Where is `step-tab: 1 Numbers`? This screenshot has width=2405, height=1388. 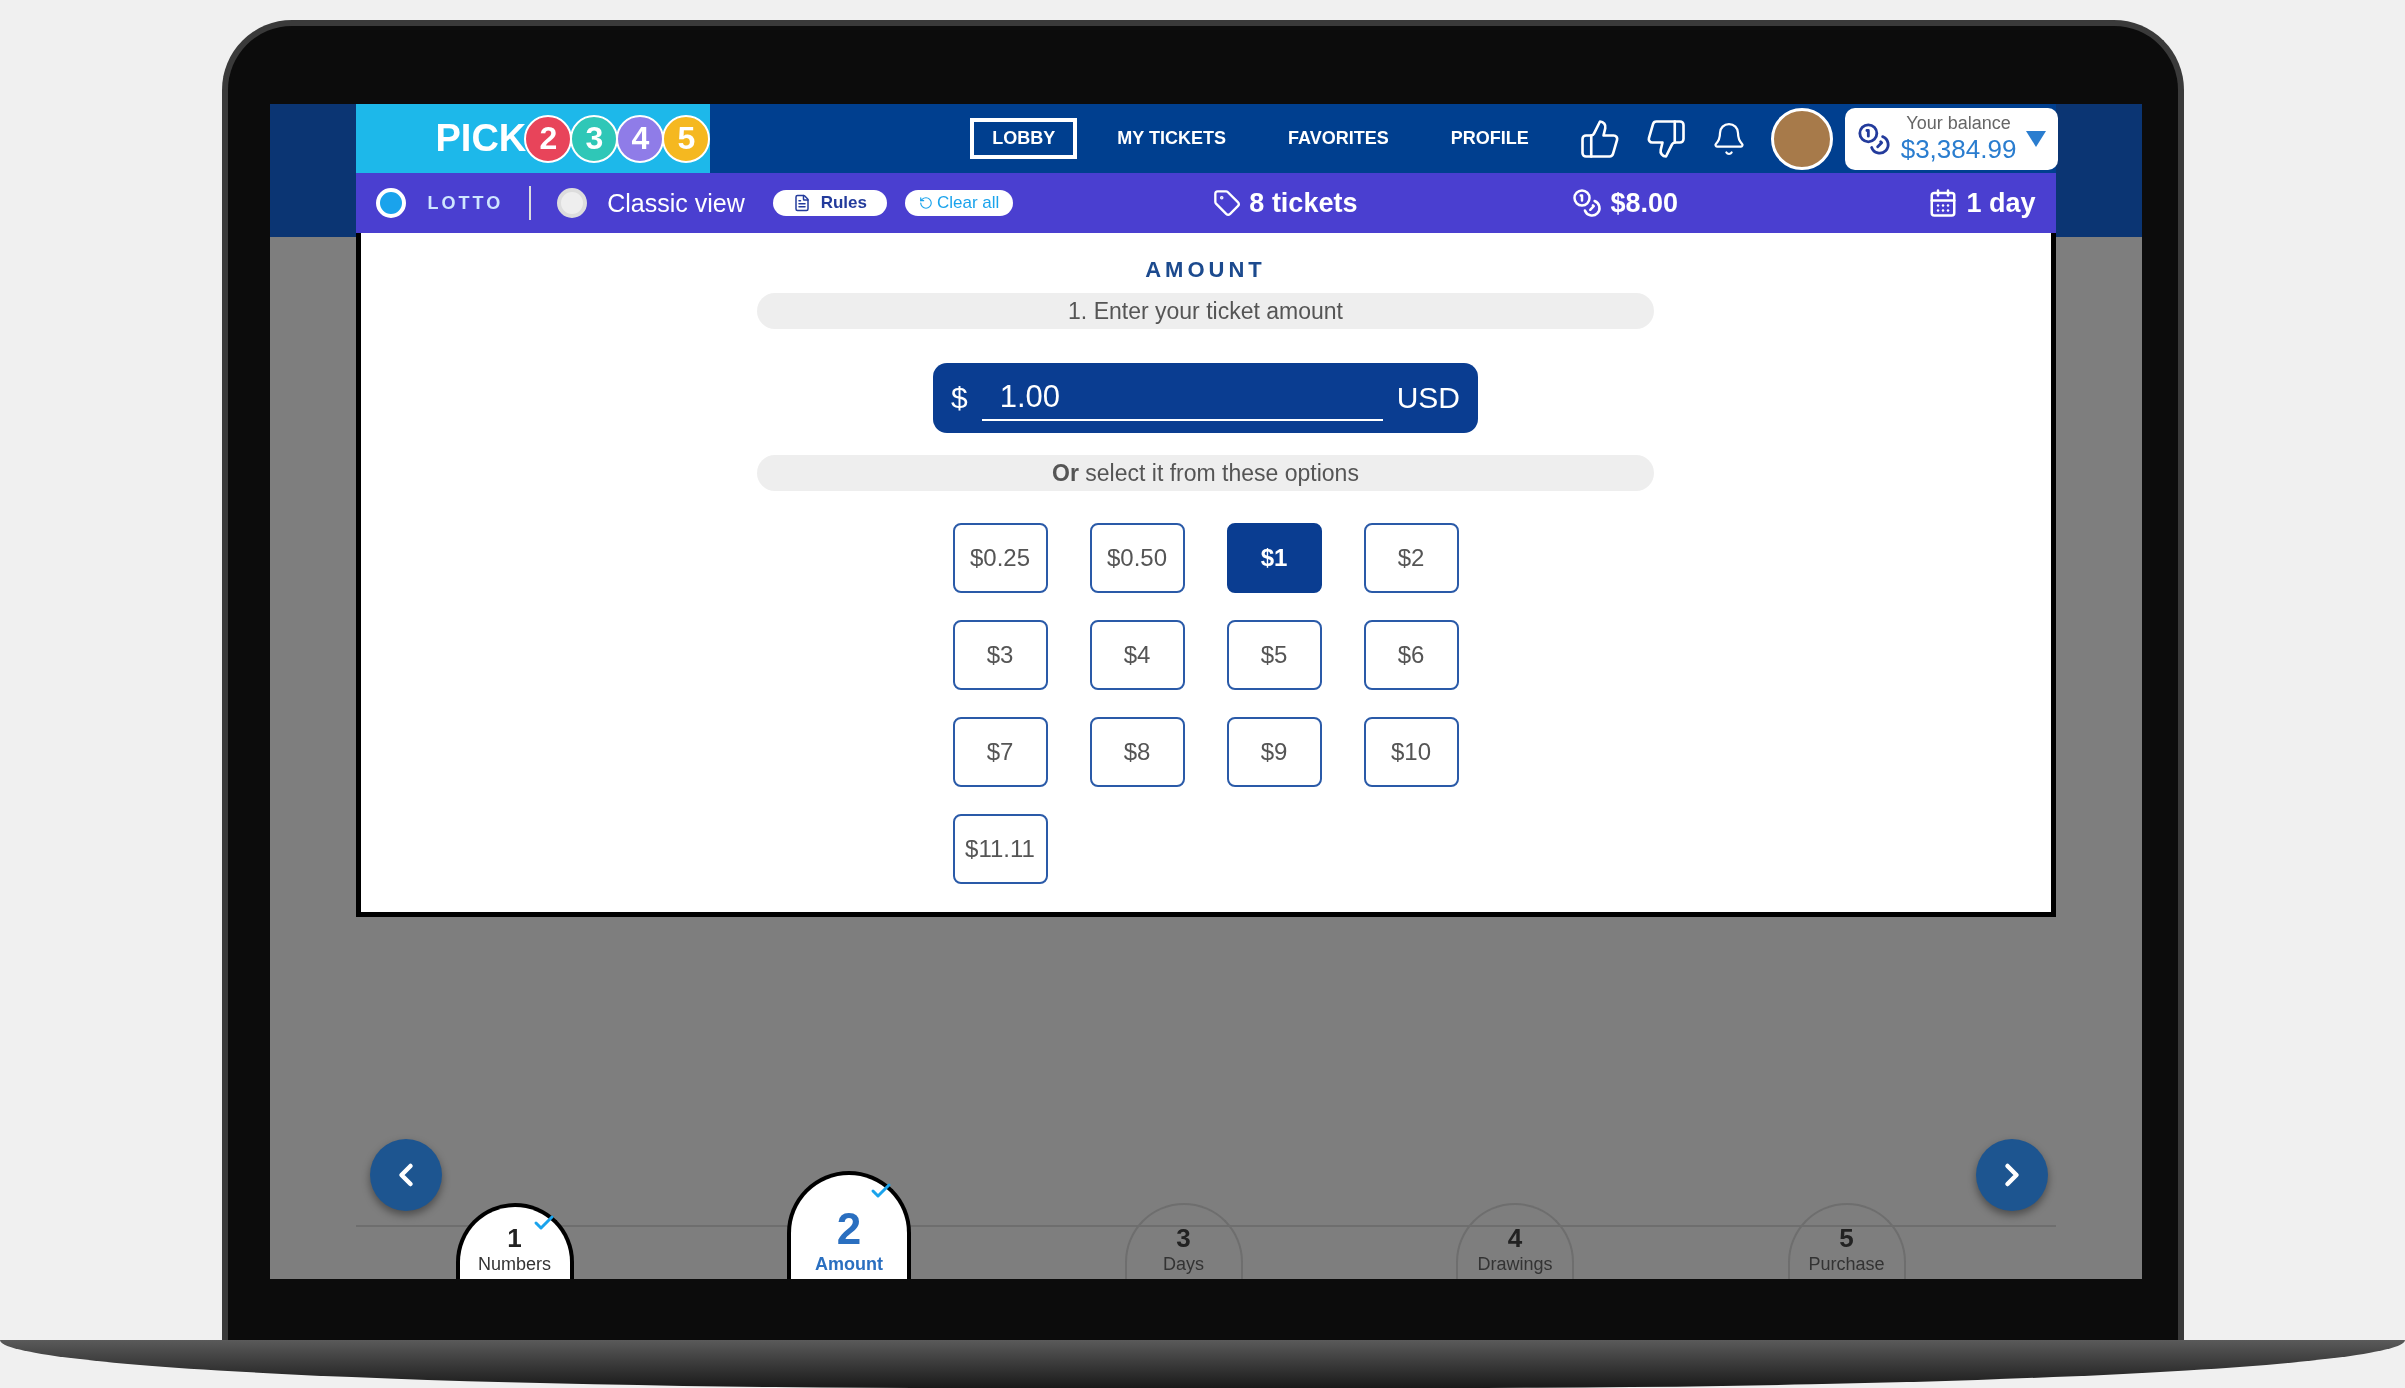
step-tab: 1 Numbers is located at coordinates (514, 1241).